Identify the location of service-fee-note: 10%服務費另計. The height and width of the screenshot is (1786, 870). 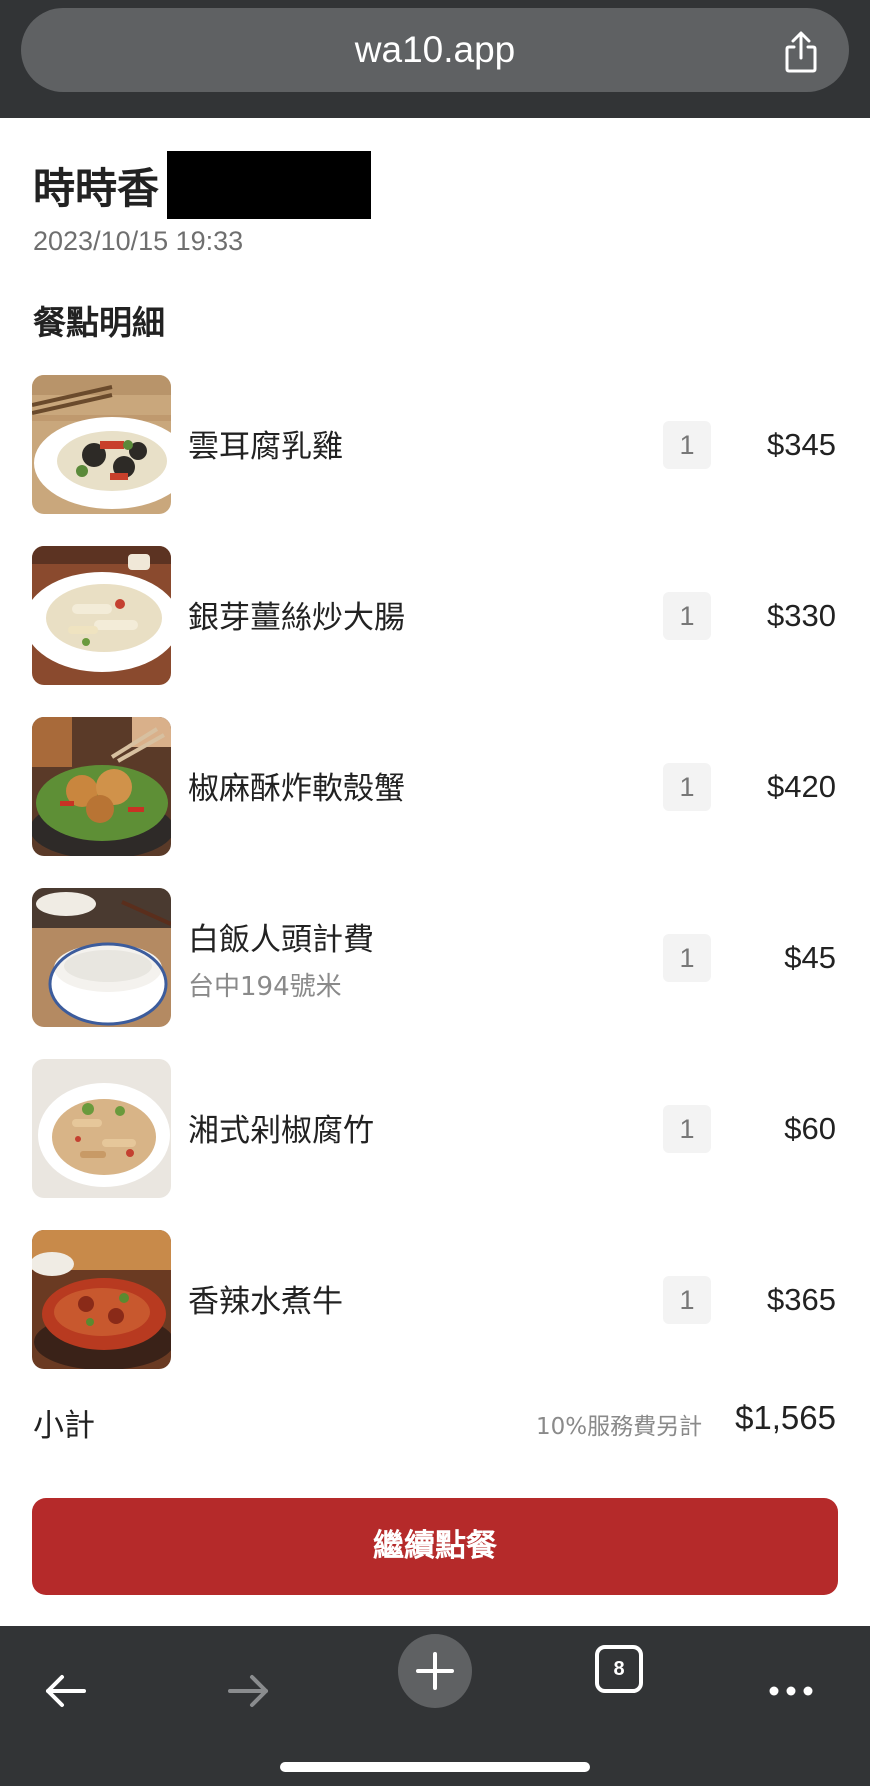
(619, 1427).